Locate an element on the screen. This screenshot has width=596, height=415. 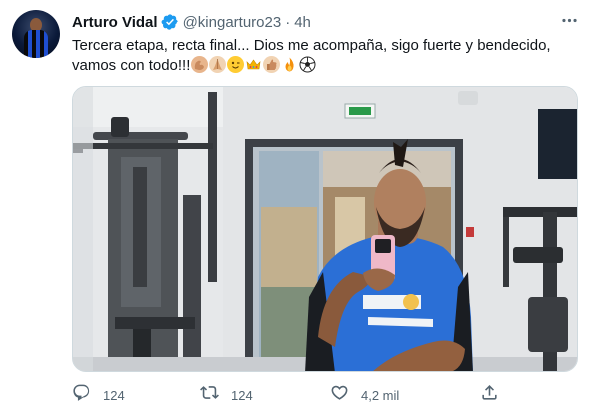
heart-icon is located at coordinates (339, 395).